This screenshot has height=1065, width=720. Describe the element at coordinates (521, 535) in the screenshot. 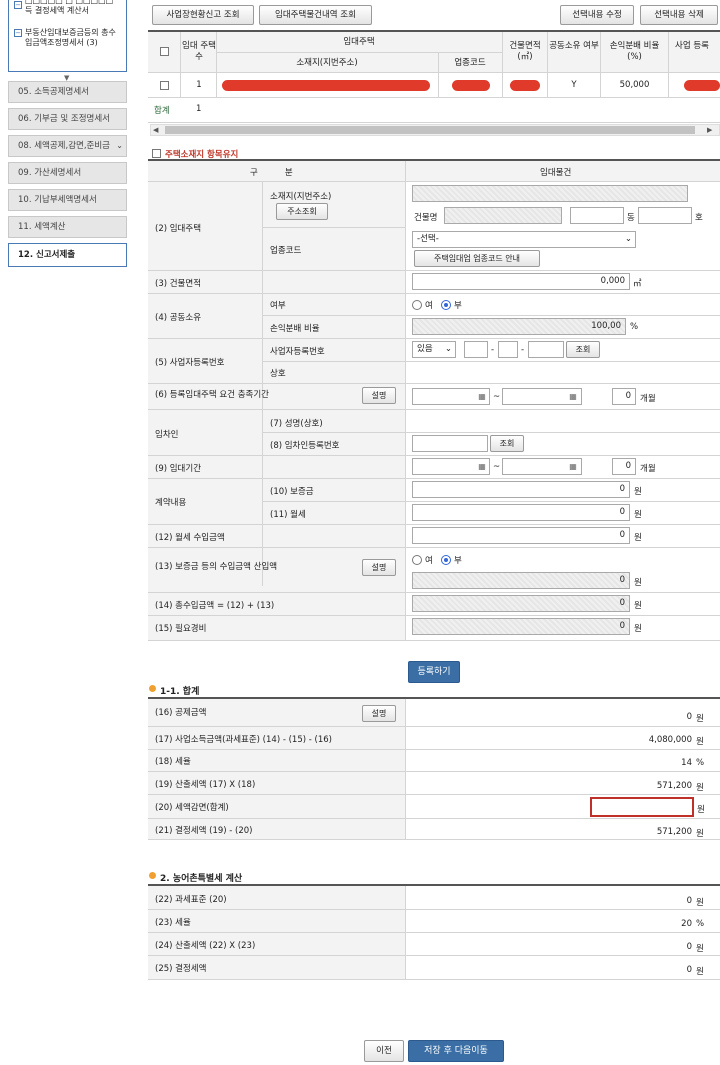

I see `rent-income-input: 0` at that location.